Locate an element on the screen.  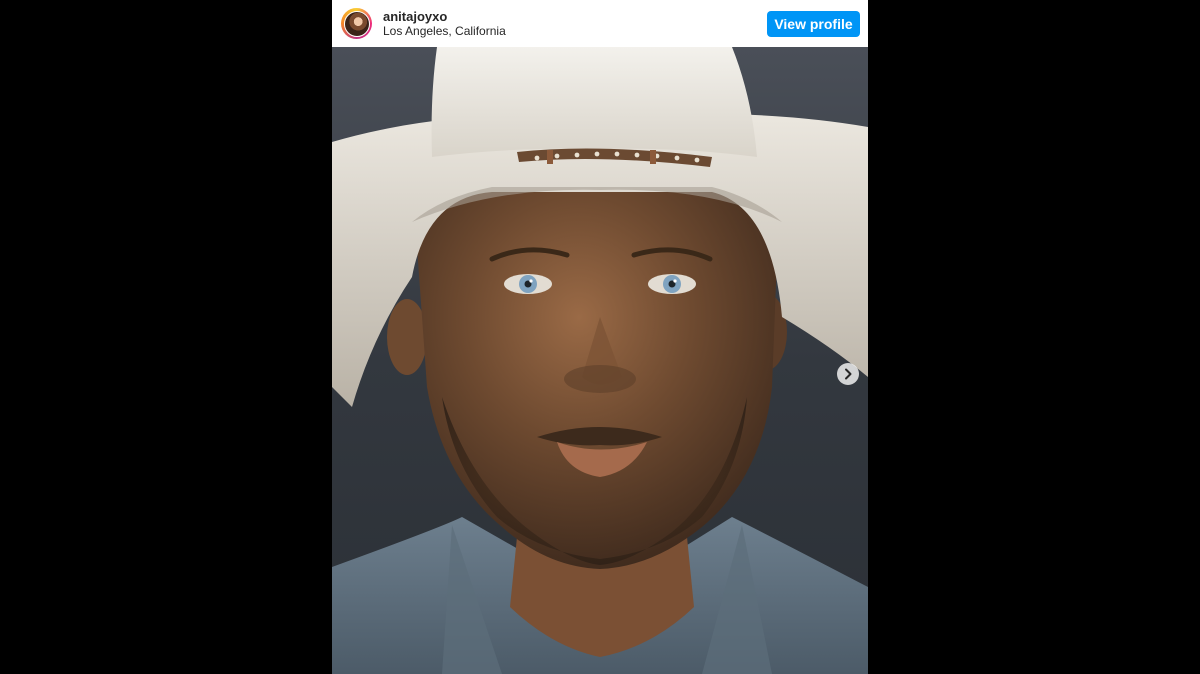
profile-picture is located at coordinates (356, 23).